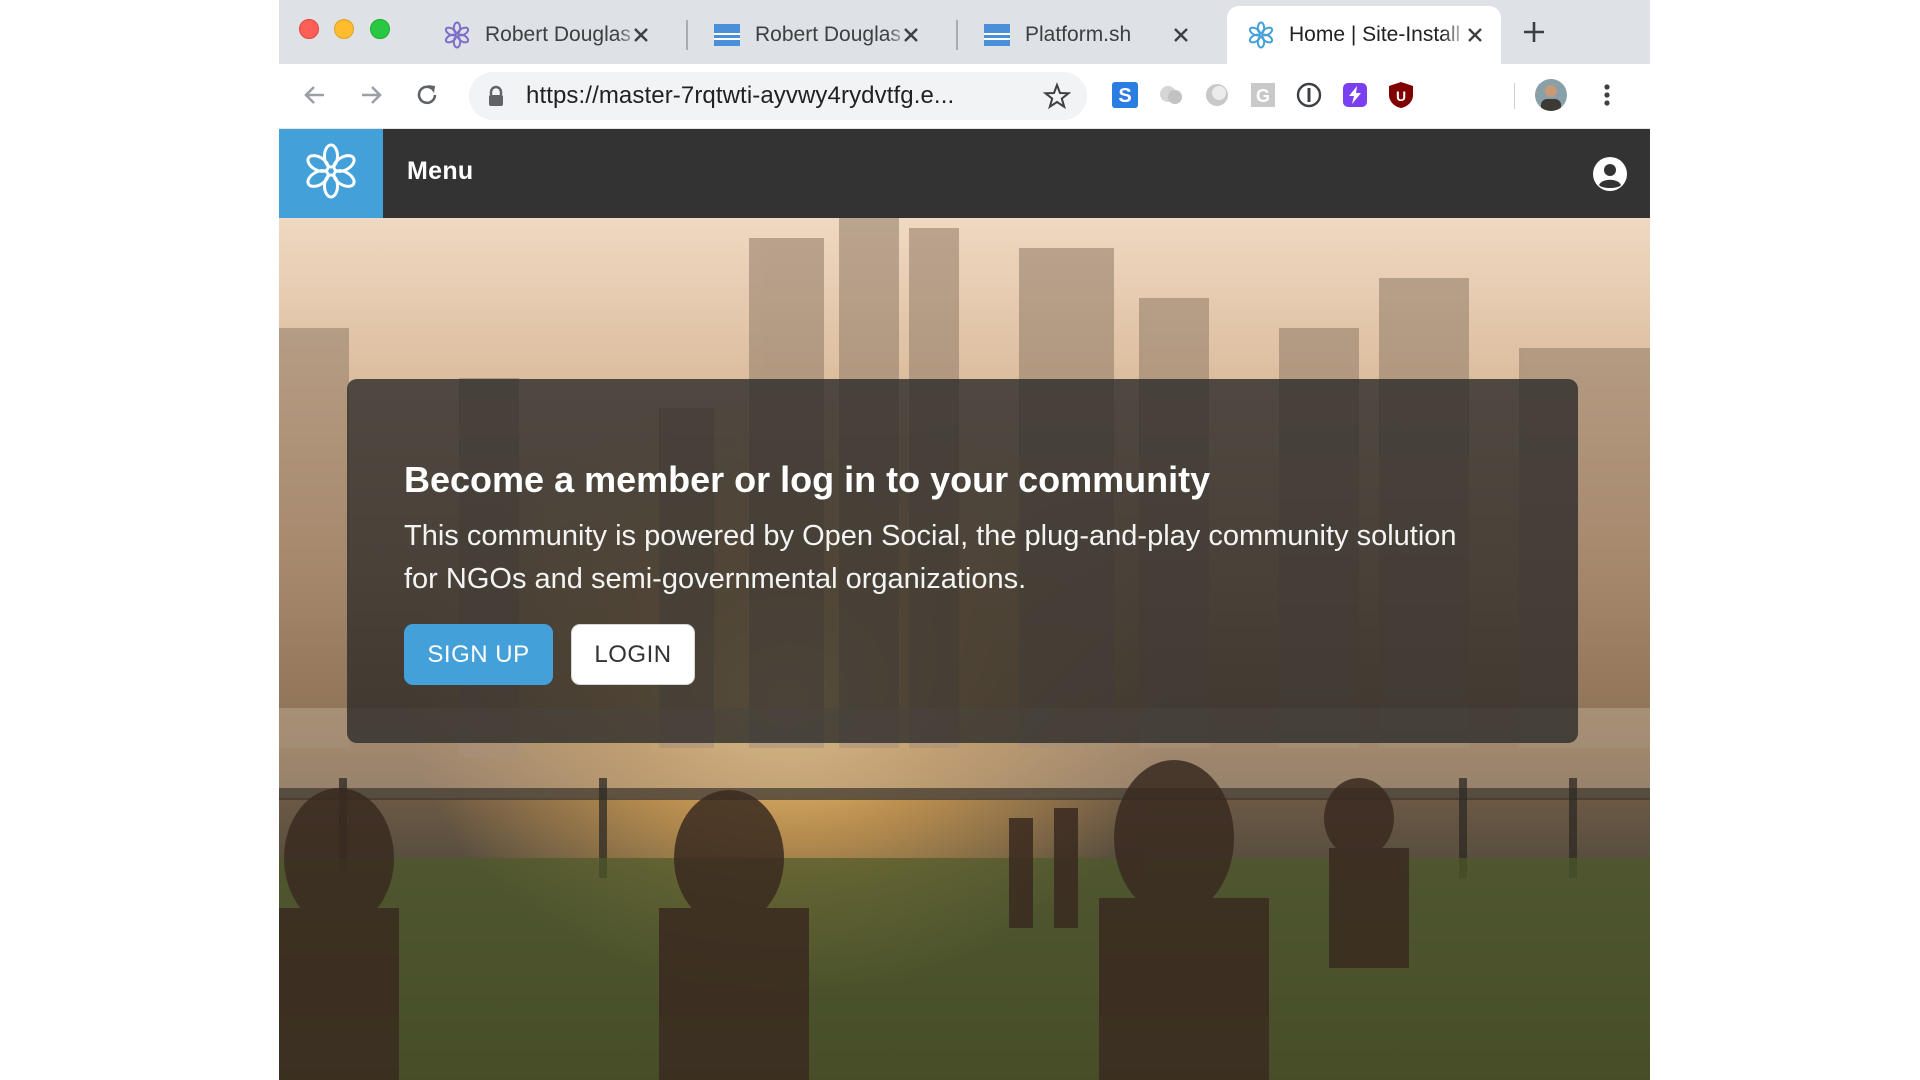 This screenshot has width=1920, height=1080. I want to click on forward-button, so click(371, 95).